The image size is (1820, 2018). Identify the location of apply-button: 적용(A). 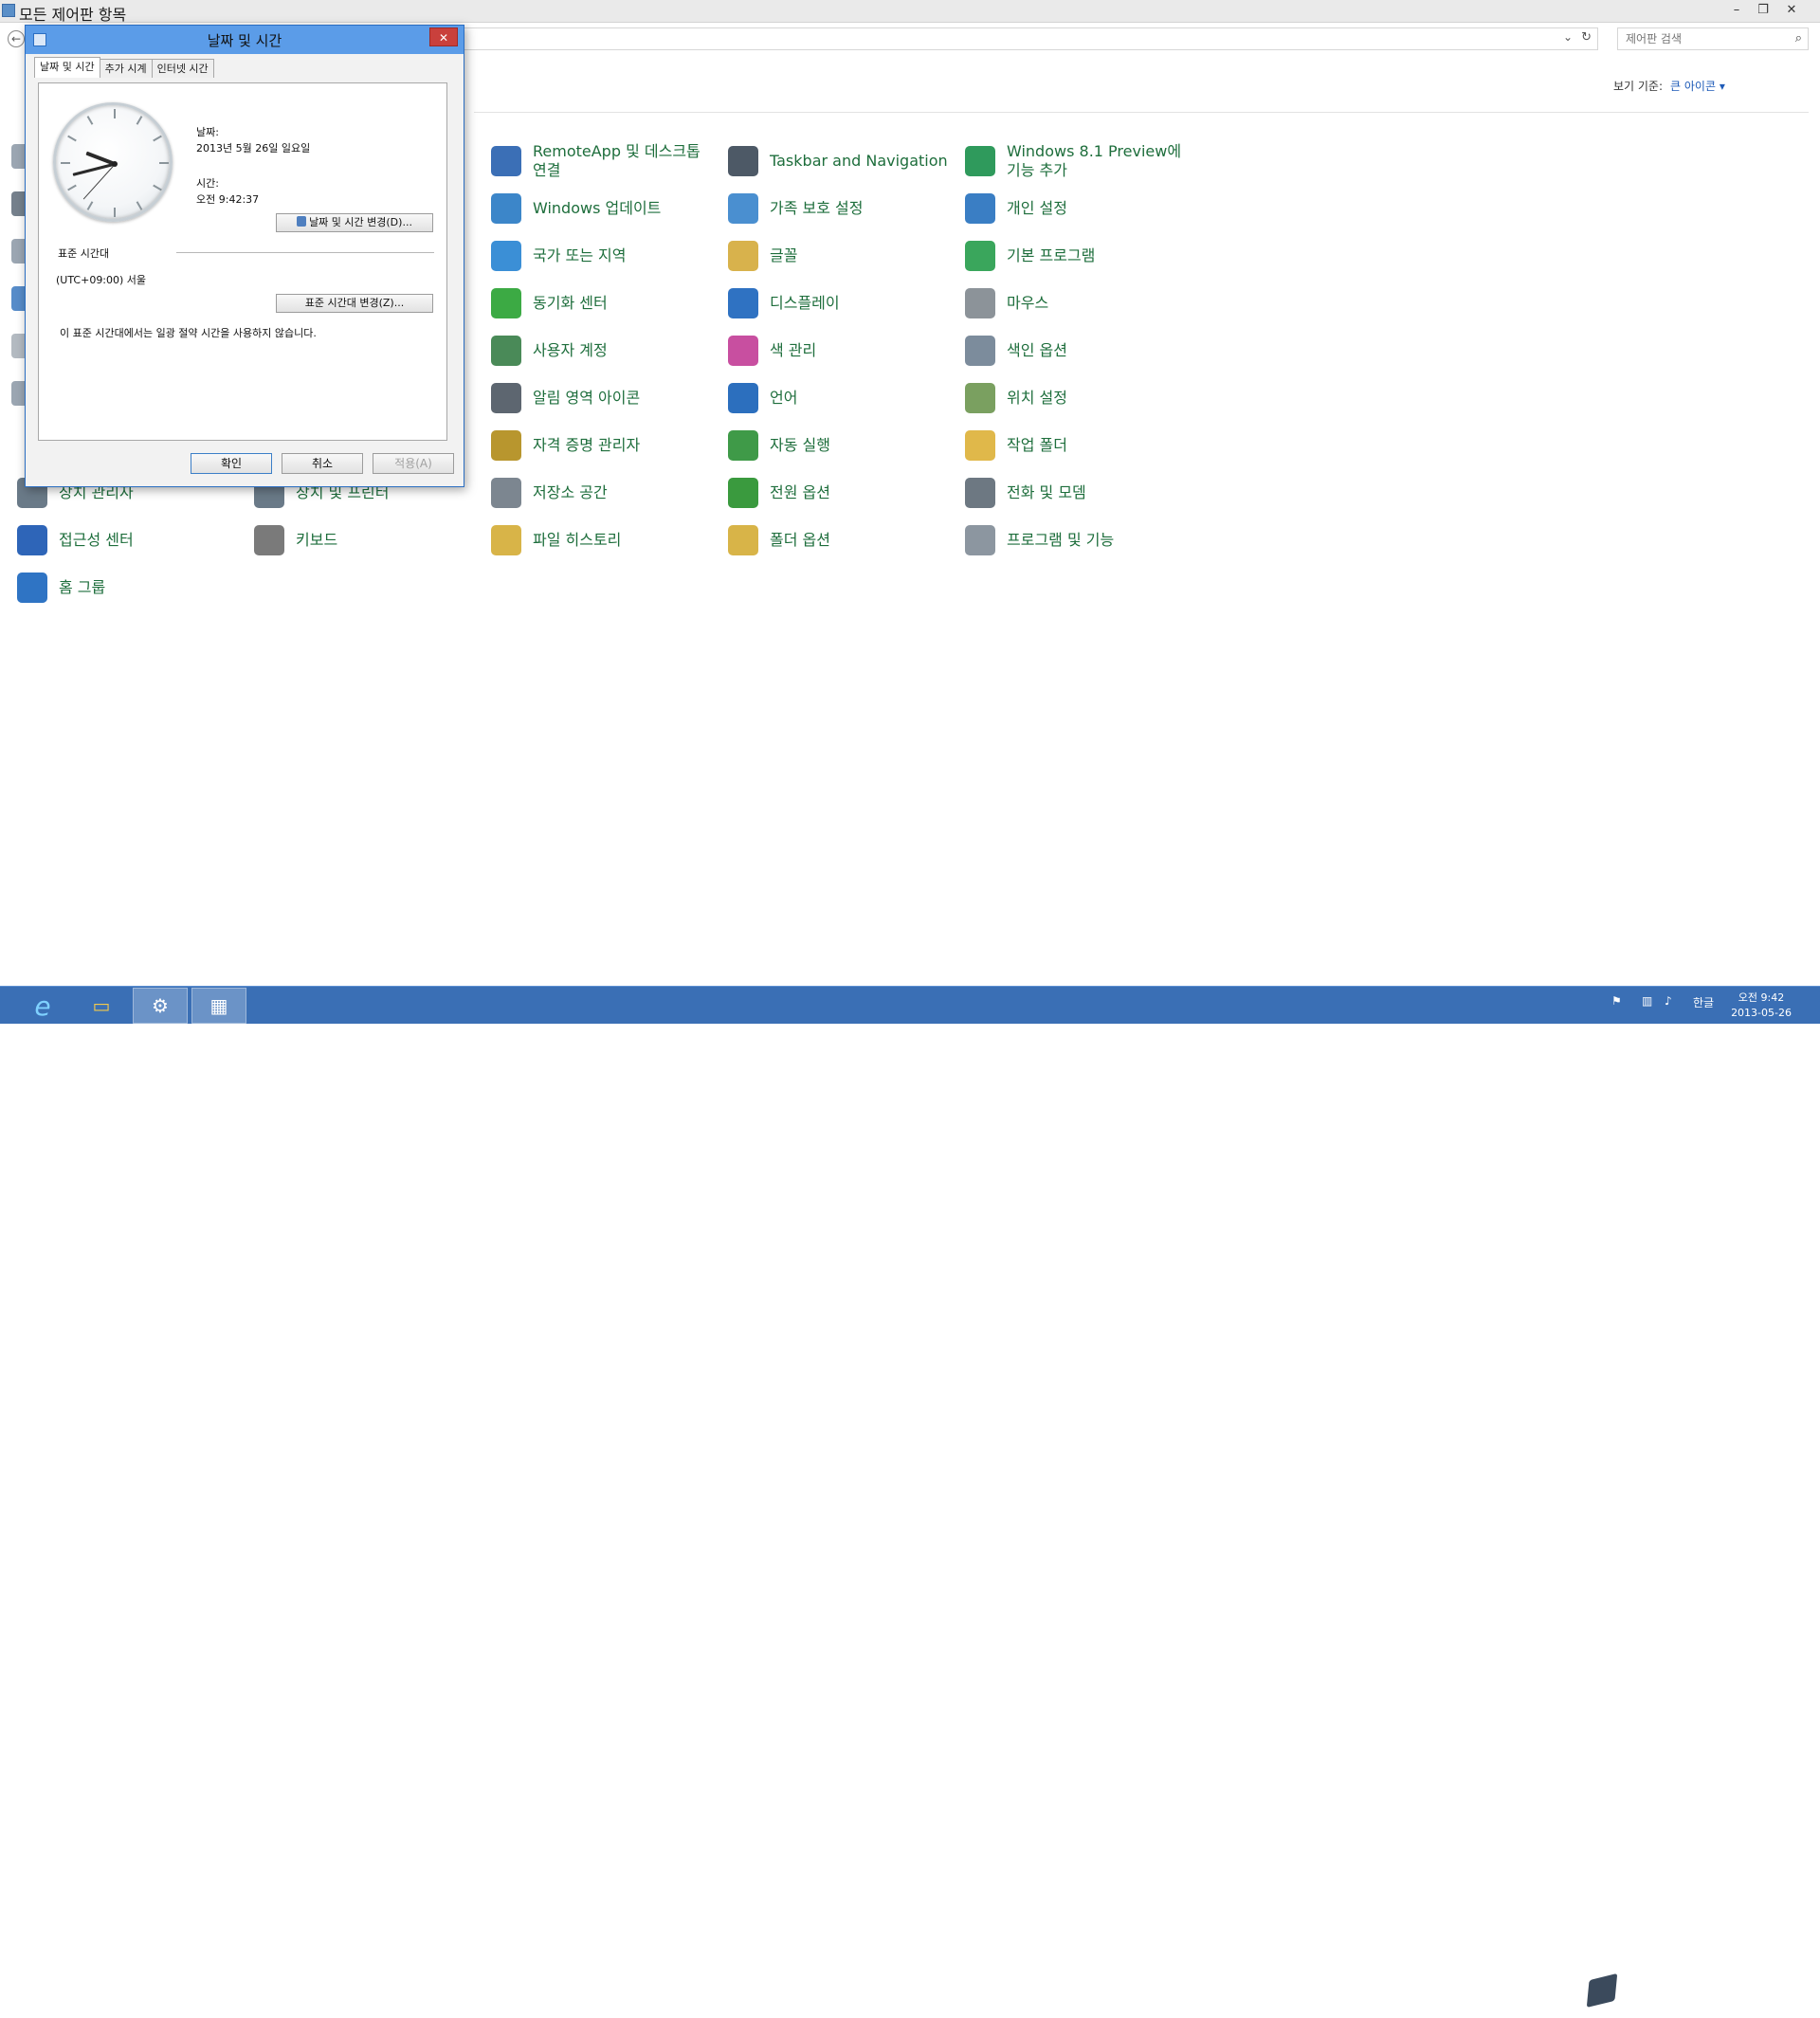
(413, 464).